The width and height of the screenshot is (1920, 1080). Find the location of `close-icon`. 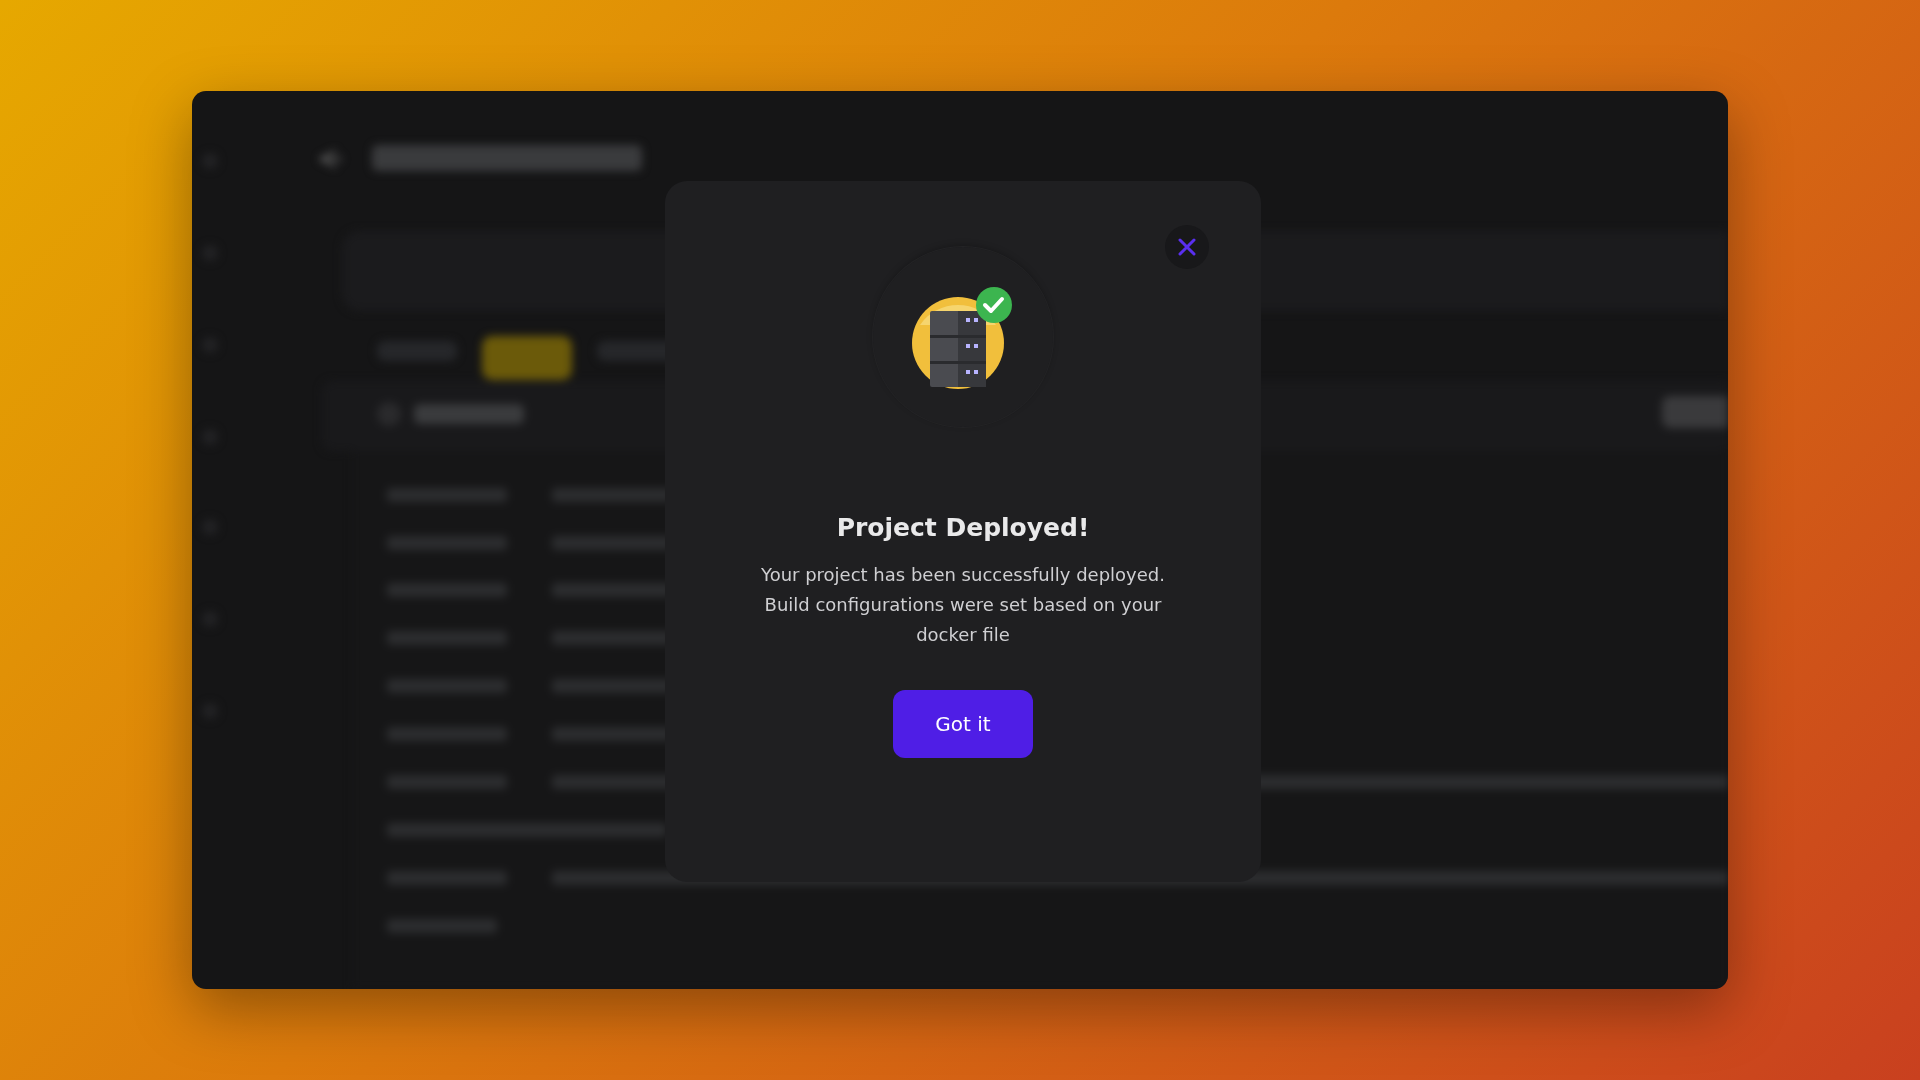

close-icon is located at coordinates (1187, 247).